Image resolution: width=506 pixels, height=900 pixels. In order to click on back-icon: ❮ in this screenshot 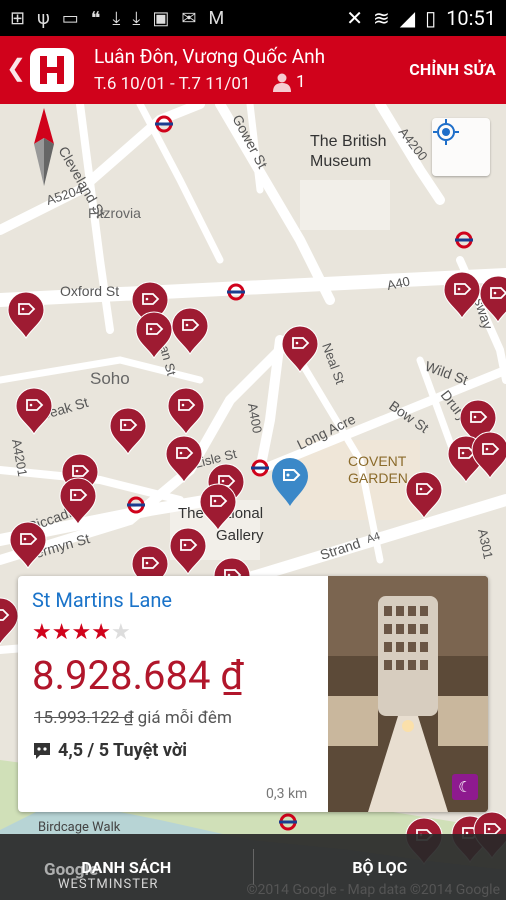, I will do `click(16, 68)`.